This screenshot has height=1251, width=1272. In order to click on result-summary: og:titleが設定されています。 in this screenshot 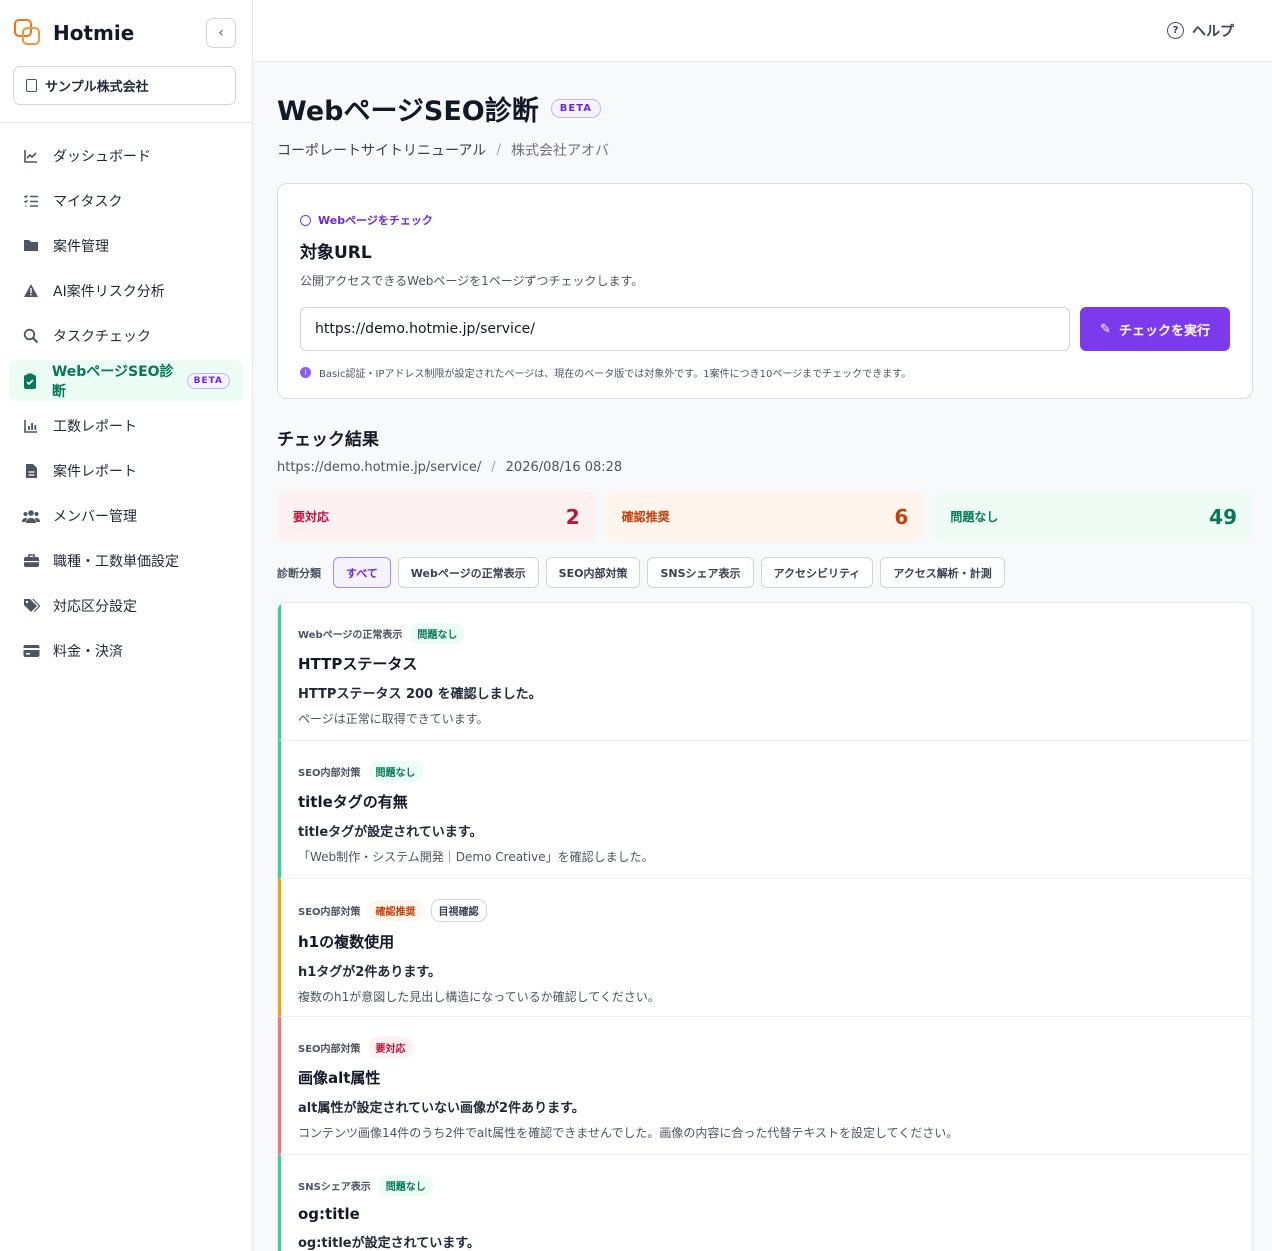, I will do `click(389, 1243)`.